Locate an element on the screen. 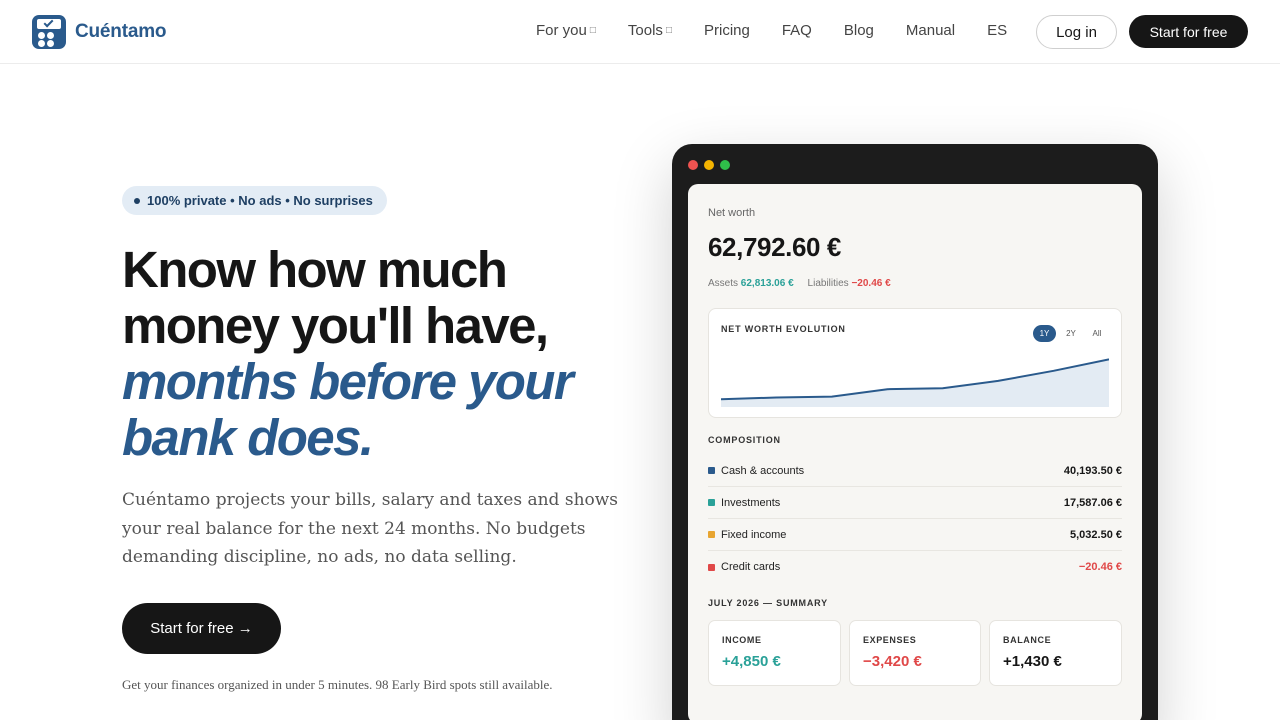  summary-label: BALANCE is located at coordinates (1027, 640).